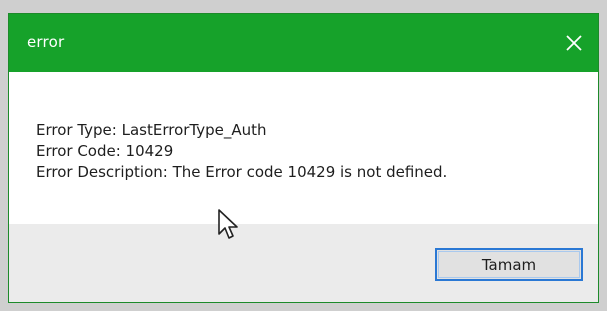 Image resolution: width=607 pixels, height=311 pixels. Describe the element at coordinates (105, 151) in the screenshot. I see `error-code-text: Error Code: 10429` at that location.